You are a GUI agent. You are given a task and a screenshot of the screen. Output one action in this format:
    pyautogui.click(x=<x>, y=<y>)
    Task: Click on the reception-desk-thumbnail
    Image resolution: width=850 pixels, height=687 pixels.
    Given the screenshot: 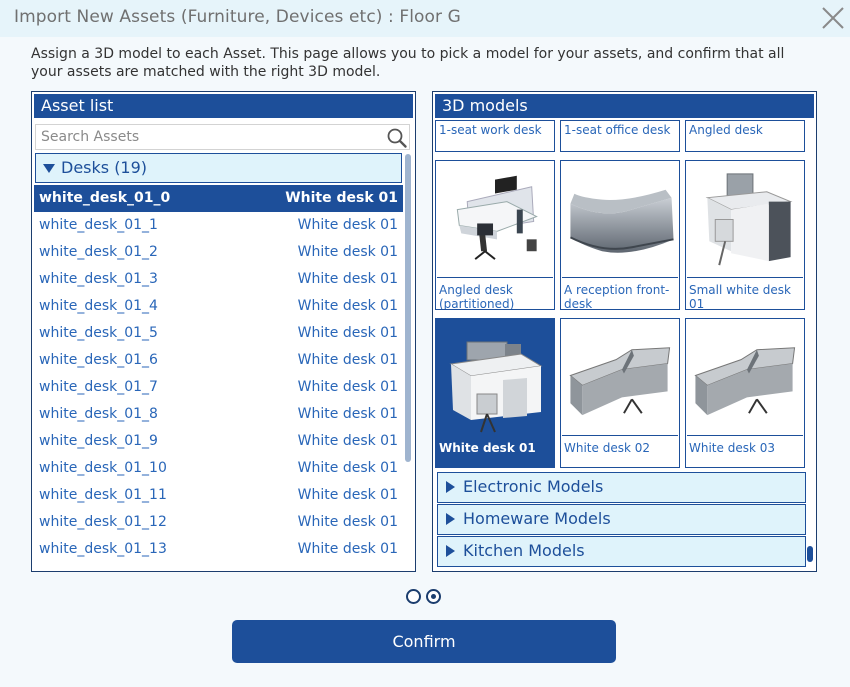 What is the action you would take?
    pyautogui.click(x=620, y=220)
    